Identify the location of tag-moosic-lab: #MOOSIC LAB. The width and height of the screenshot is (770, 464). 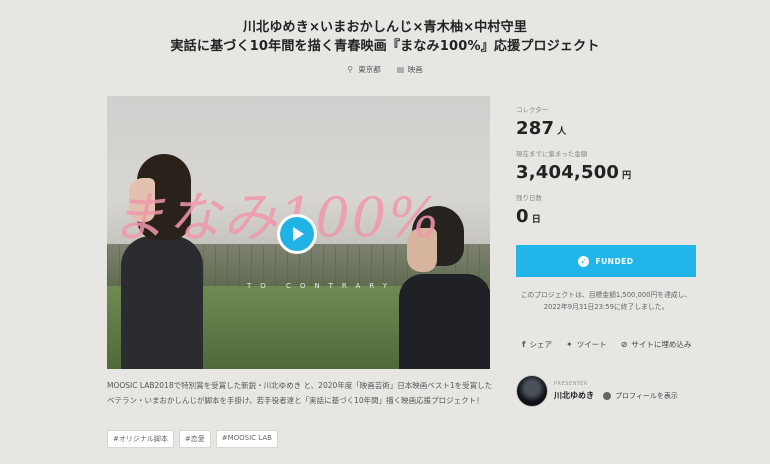
(246, 439).